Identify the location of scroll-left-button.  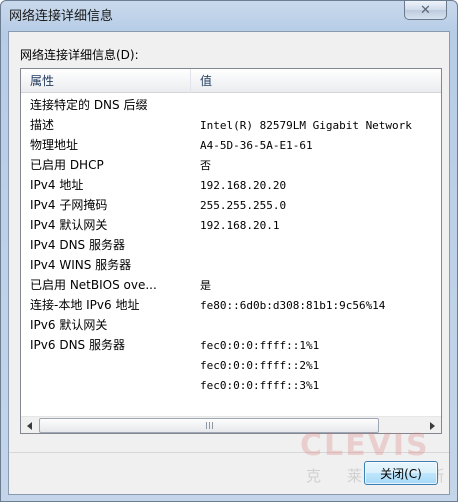
(30, 425).